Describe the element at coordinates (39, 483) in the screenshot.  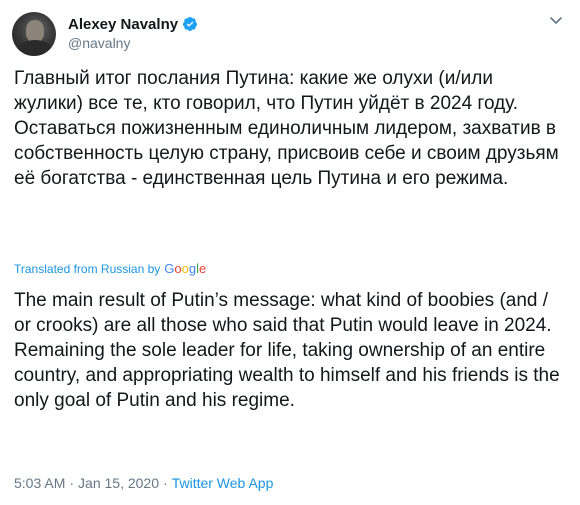
I see `tweet-time: 5:03 AM` at that location.